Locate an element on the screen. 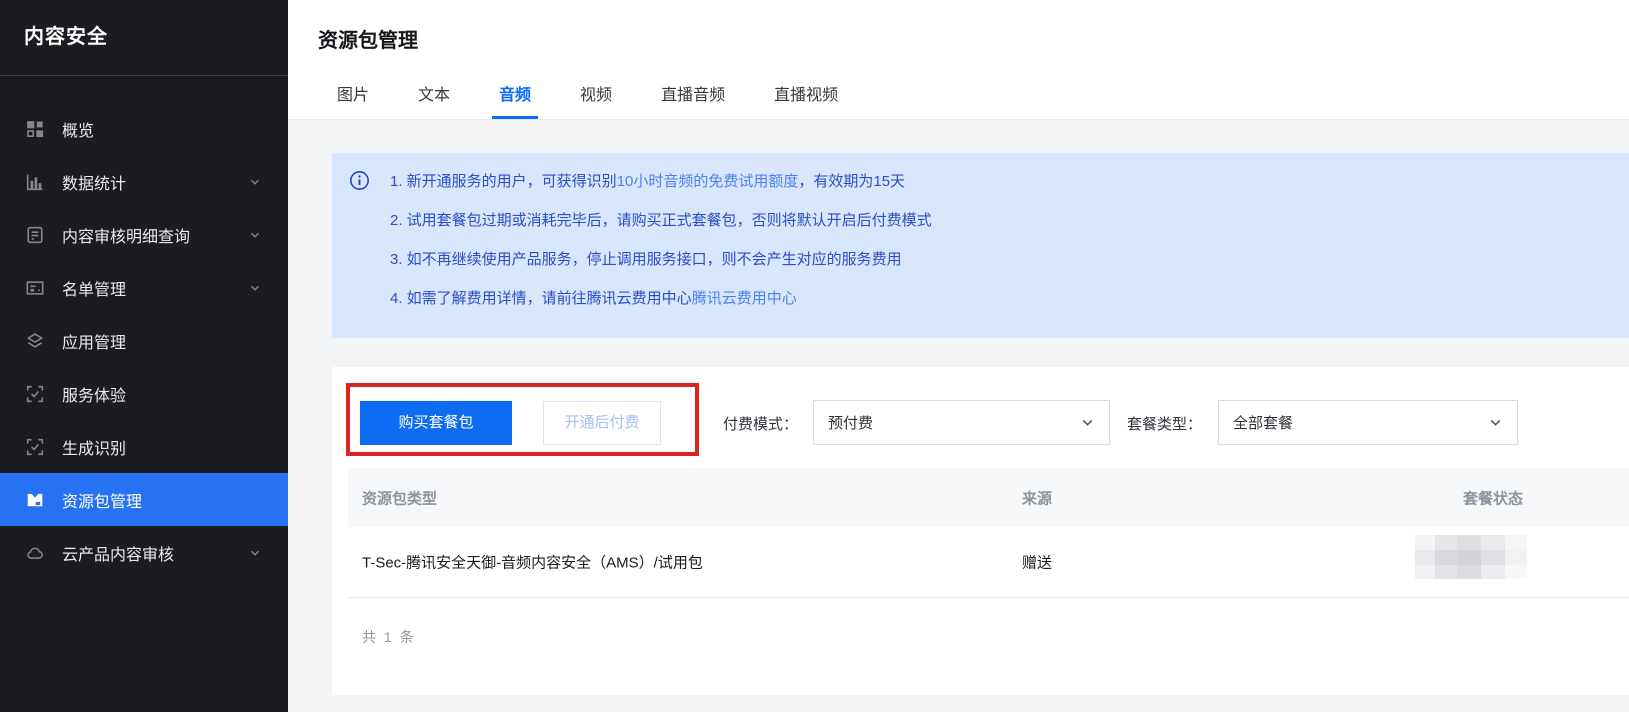 This screenshot has width=1629, height=712. sidebar-item-label: 名单管理 is located at coordinates (94, 290).